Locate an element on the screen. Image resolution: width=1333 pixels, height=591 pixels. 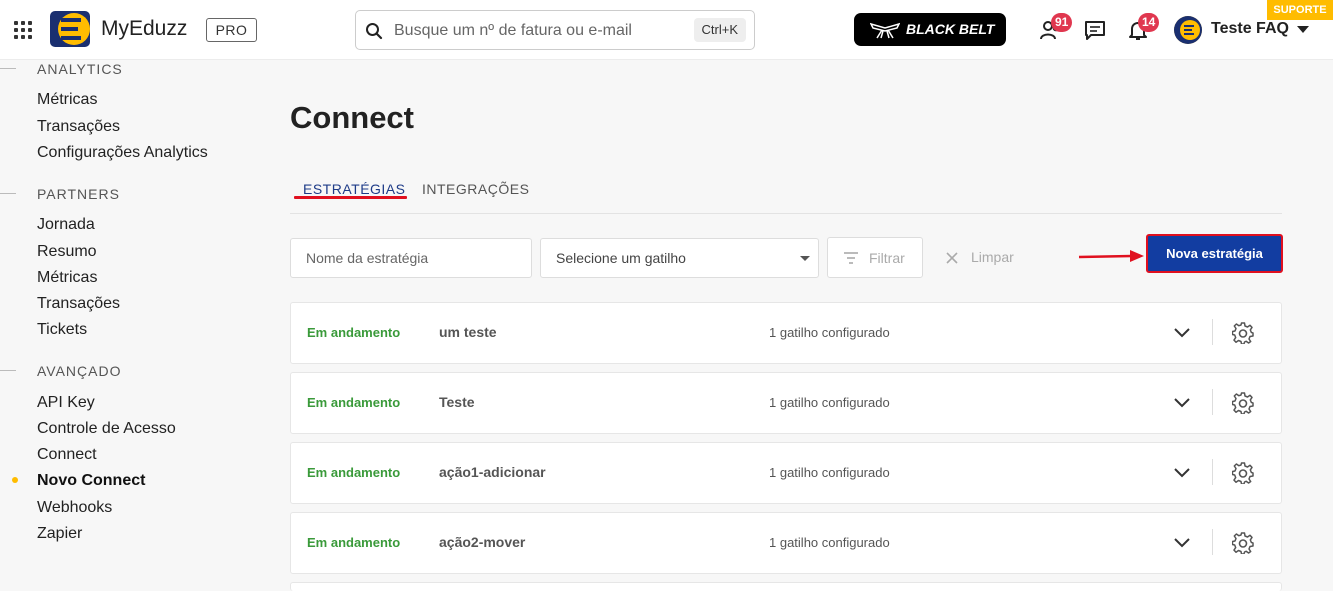
top-bar: MyEduzz PRO Ctrl+K BLACK BELT 91 14 is located at coordinates (666, 30).